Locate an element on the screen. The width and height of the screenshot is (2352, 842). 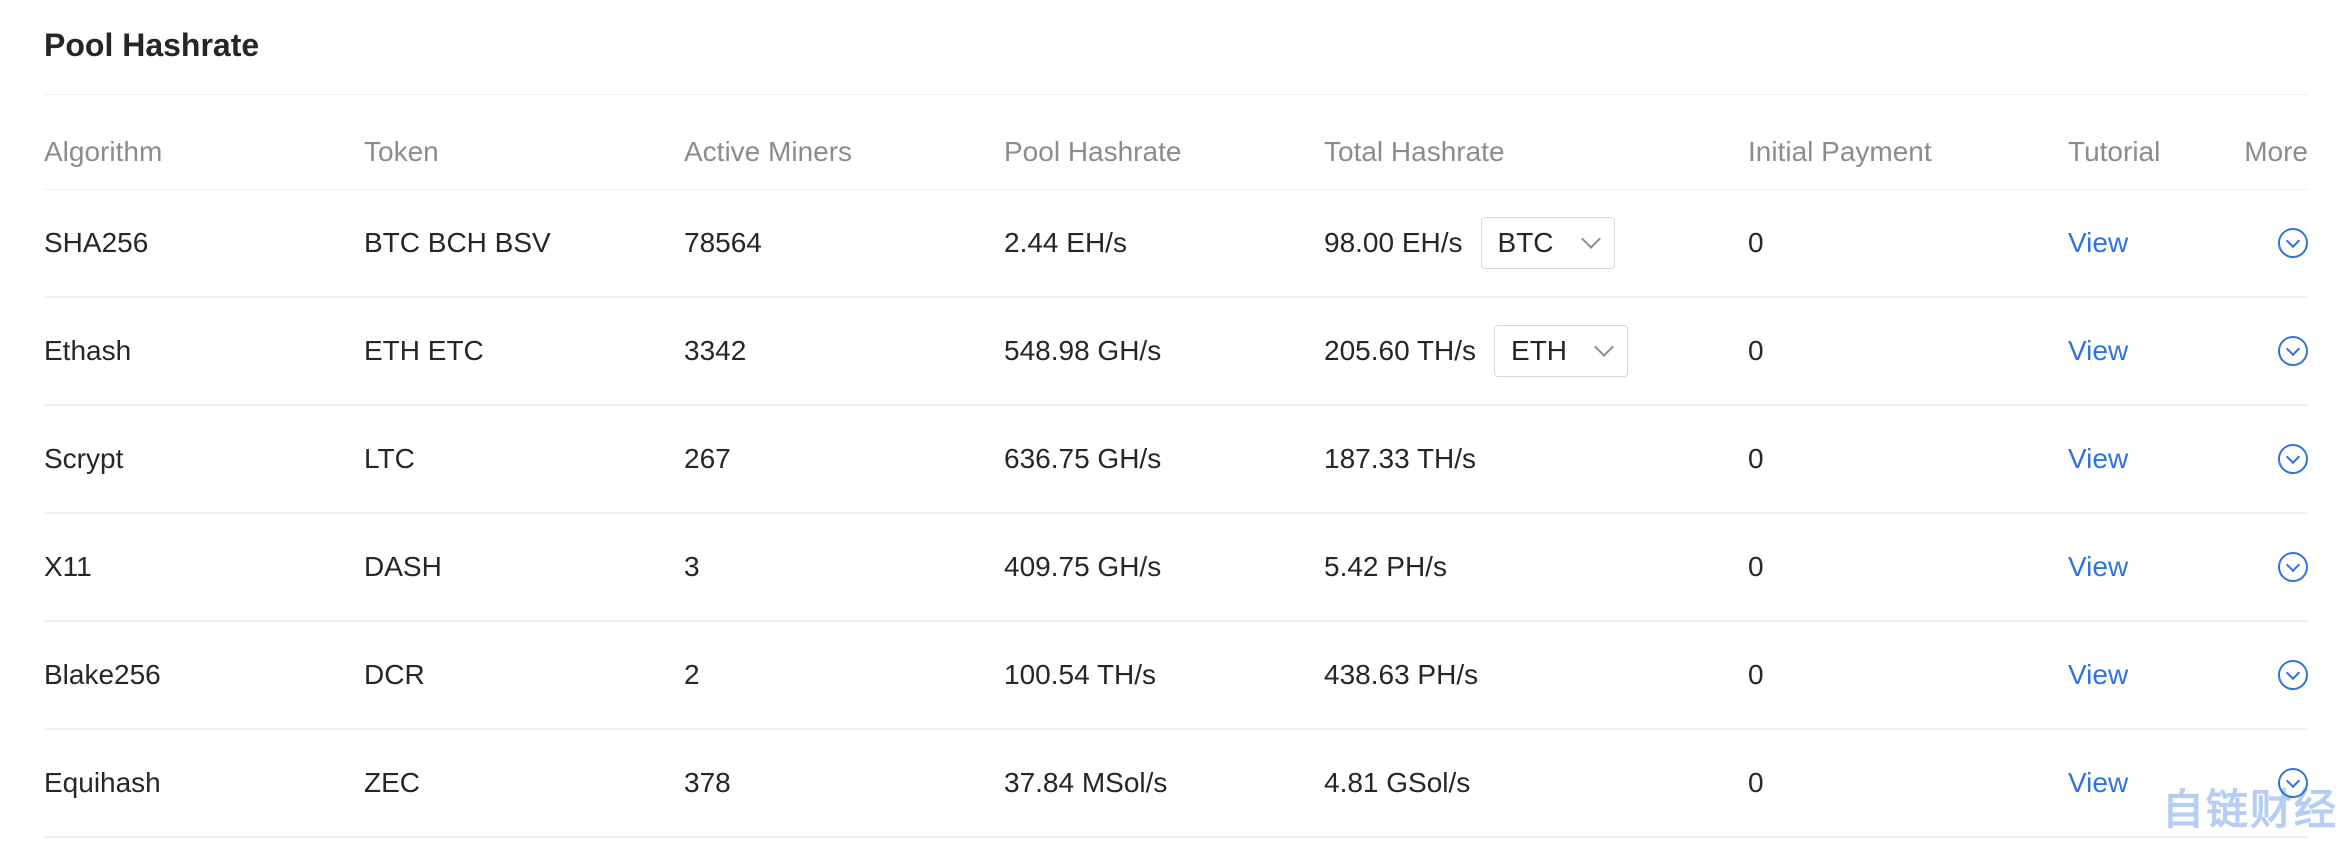
algorithm-cell: Ethash is located at coordinates (88, 350).